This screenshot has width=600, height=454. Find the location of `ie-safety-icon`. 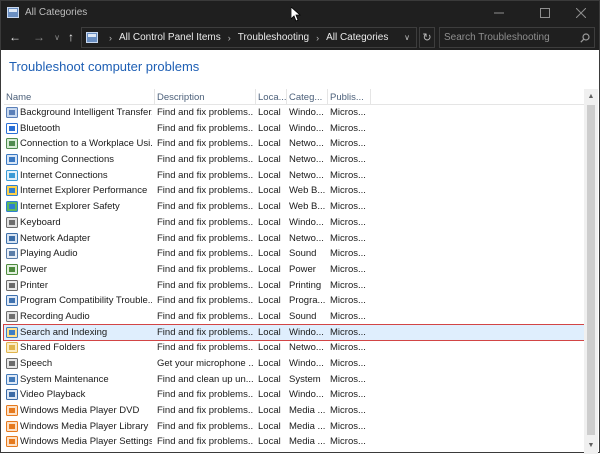

ie-safety-icon is located at coordinates (12, 207).